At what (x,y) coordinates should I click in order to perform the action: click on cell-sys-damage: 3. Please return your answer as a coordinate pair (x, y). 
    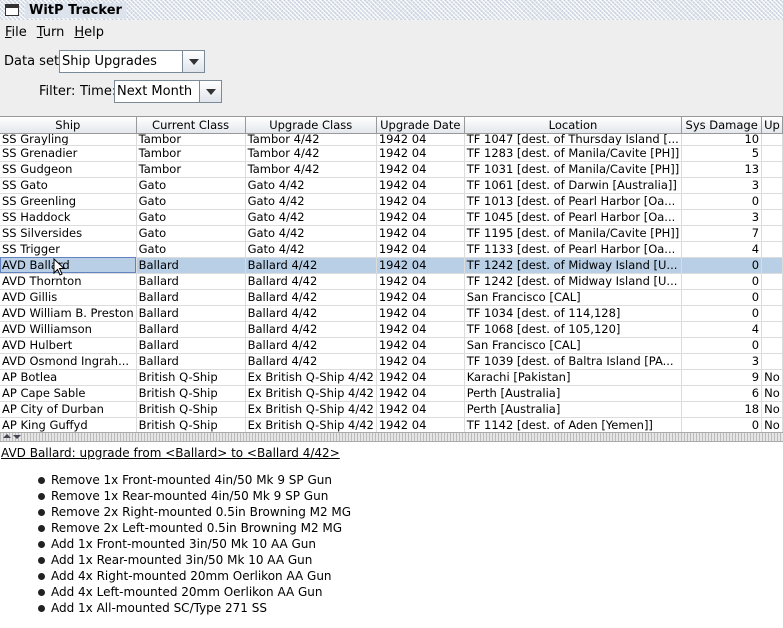
    Looking at the image, I should click on (722, 185).